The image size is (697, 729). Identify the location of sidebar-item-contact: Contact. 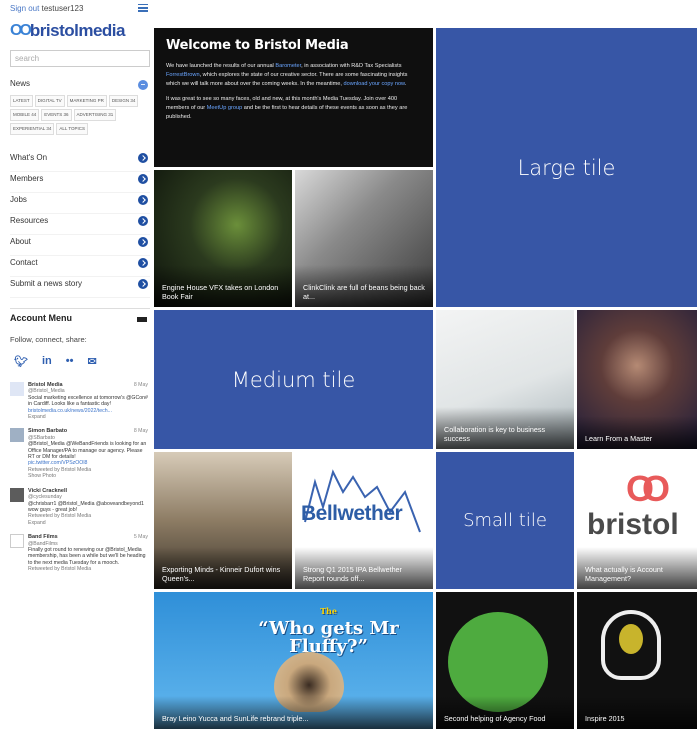
(80, 266).